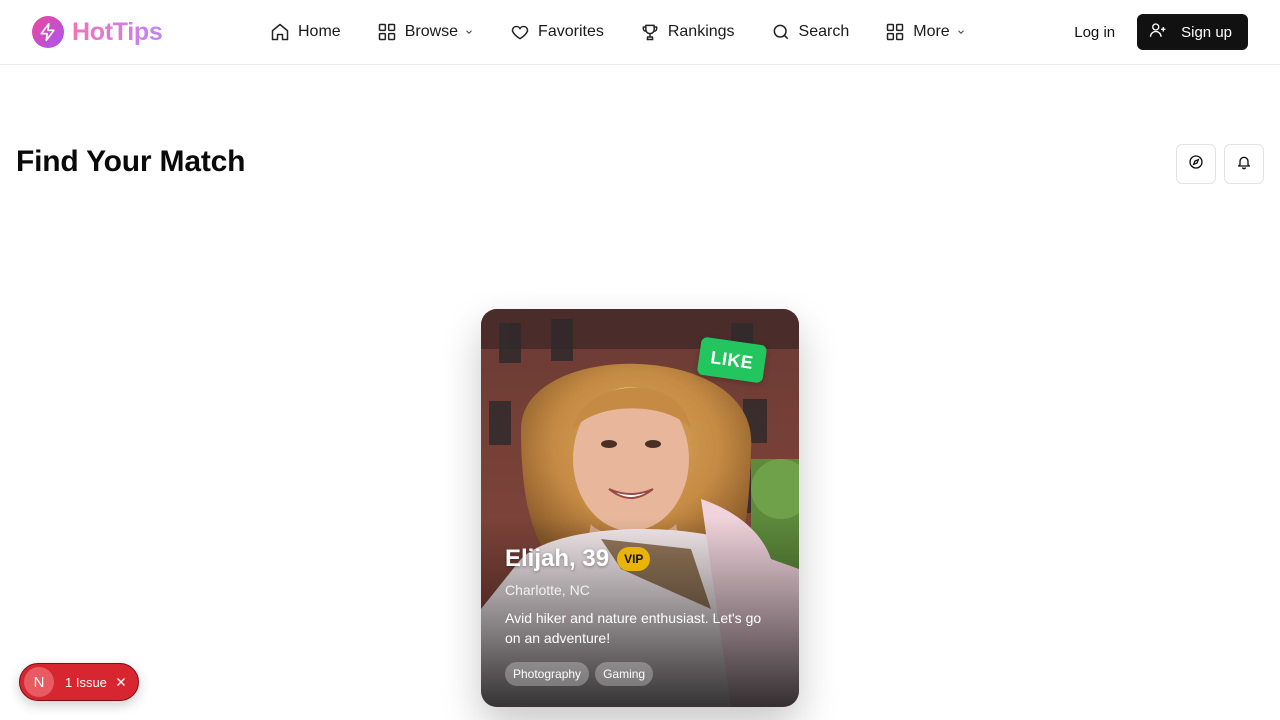 This screenshot has width=1280, height=720. I want to click on page-title: Find Your Match, so click(131, 161).